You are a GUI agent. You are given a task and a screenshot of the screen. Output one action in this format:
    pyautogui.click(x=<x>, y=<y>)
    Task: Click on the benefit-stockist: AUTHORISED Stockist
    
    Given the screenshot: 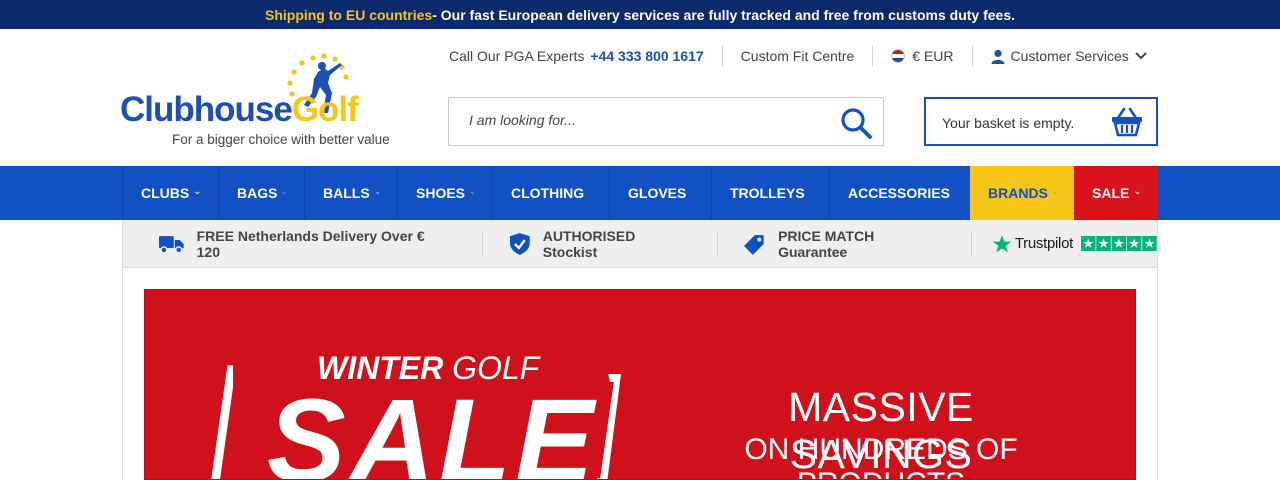 What is the action you would take?
    pyautogui.click(x=600, y=244)
    